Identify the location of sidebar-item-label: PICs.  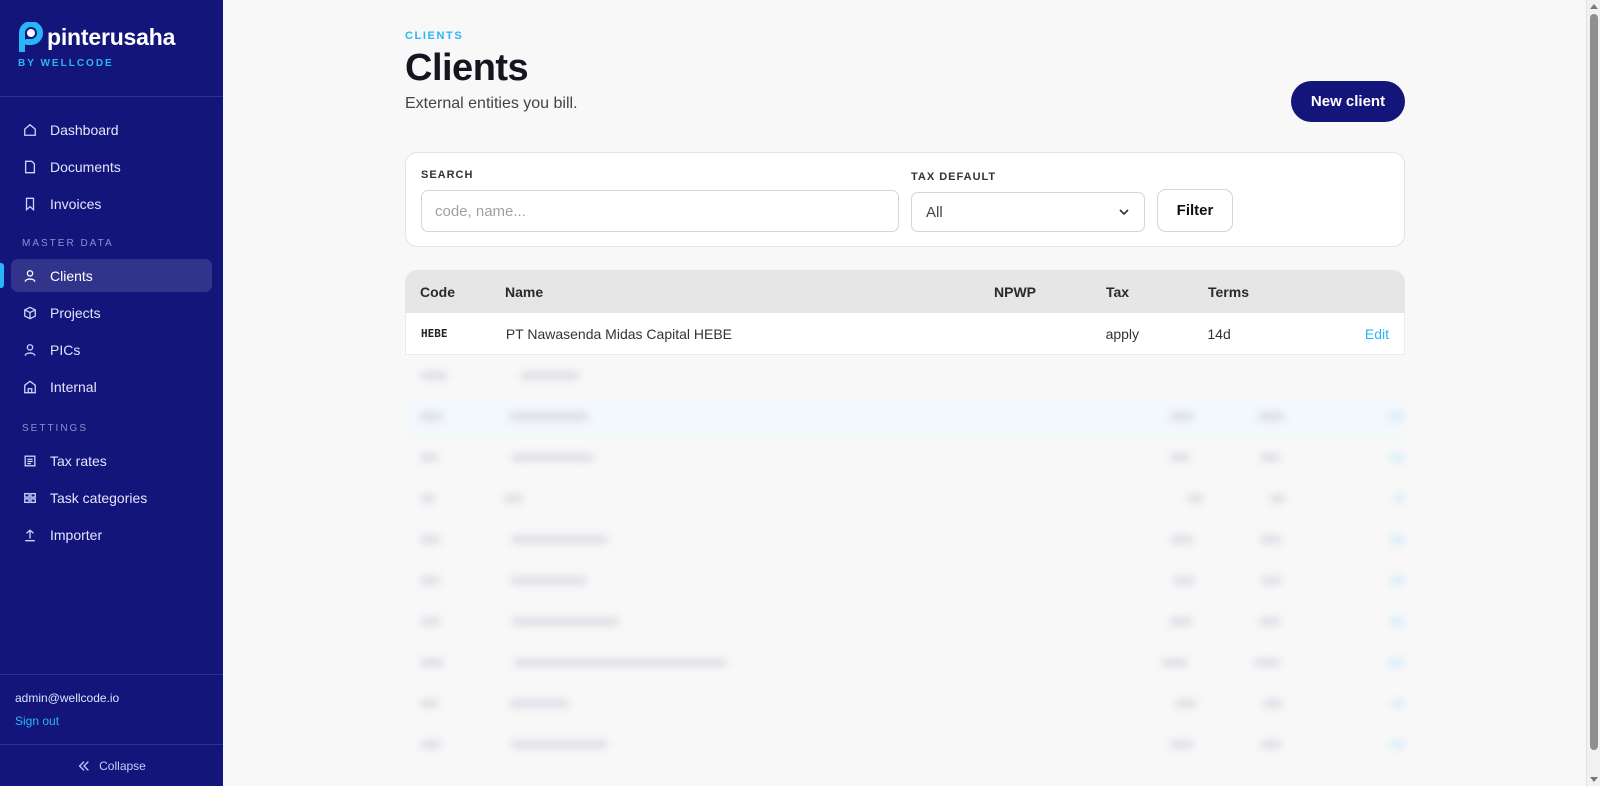
(65, 349).